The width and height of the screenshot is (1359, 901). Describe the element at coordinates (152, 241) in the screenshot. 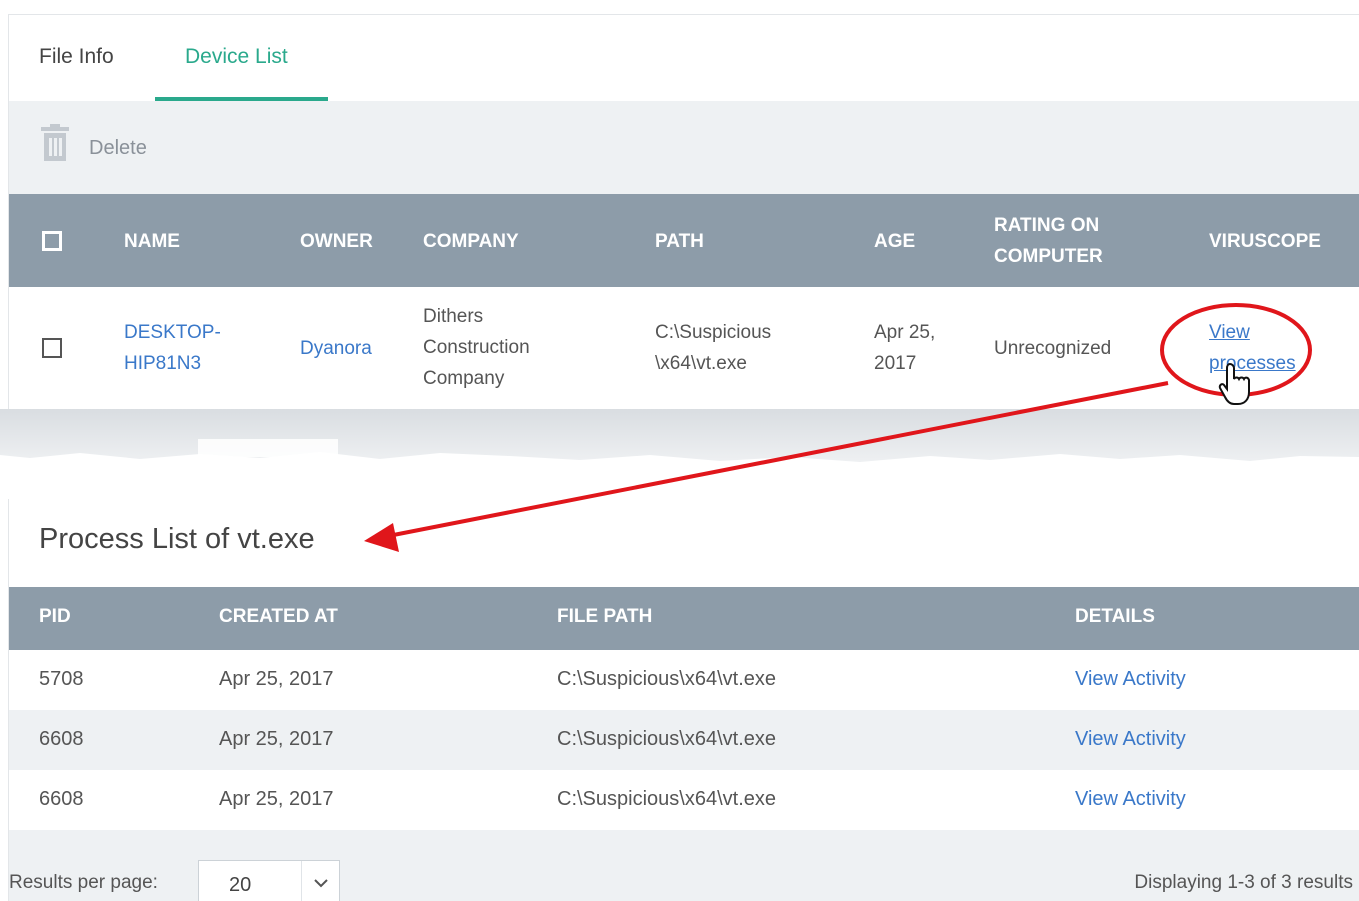

I see `col-name: NAME` at that location.